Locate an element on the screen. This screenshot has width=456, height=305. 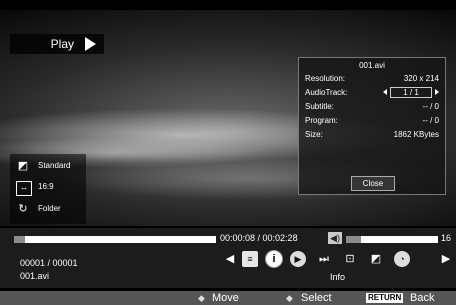
resolution-value: 320 x 214 is located at coordinates (421, 78).